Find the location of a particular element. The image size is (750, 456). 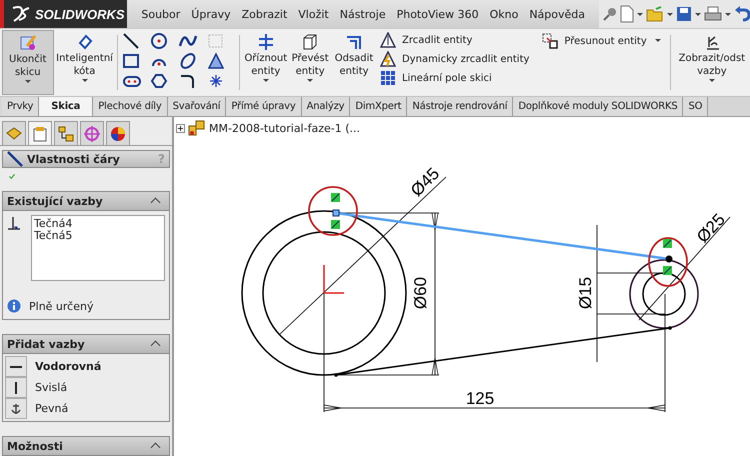

crosshair-icon is located at coordinates (92, 133).